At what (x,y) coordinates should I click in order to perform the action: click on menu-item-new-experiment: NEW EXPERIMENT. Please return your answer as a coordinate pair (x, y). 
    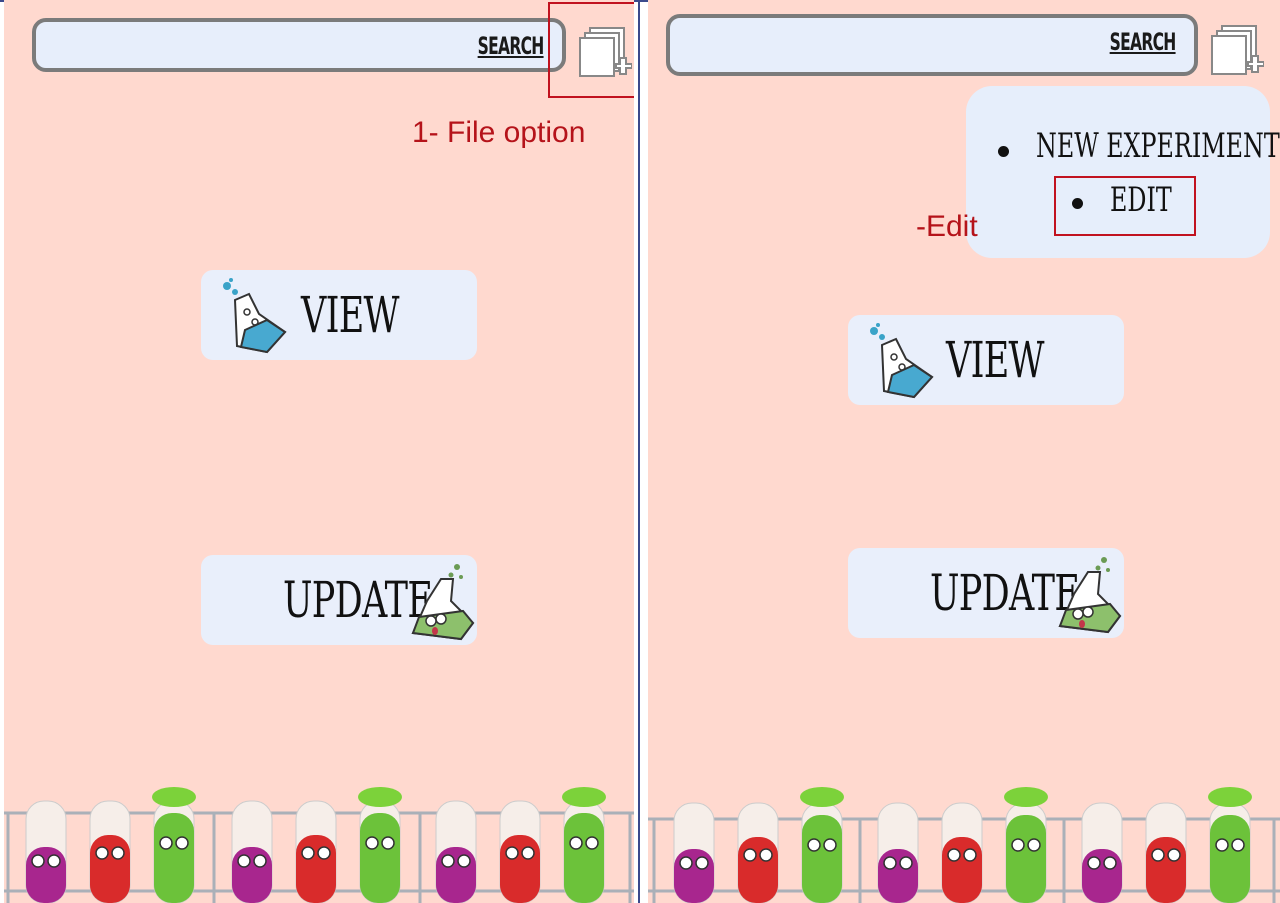
    Looking at the image, I should click on (1158, 146).